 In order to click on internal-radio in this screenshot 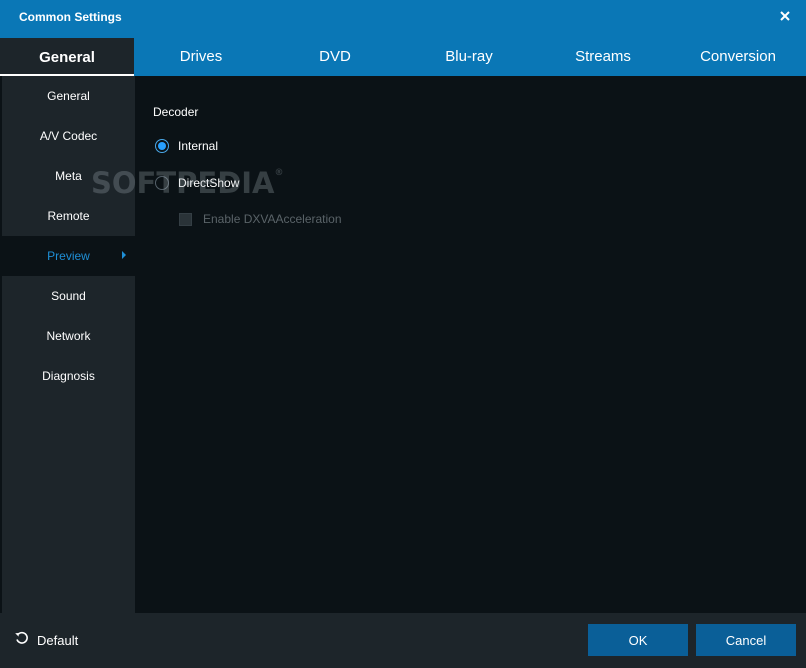, I will do `click(162, 146)`.